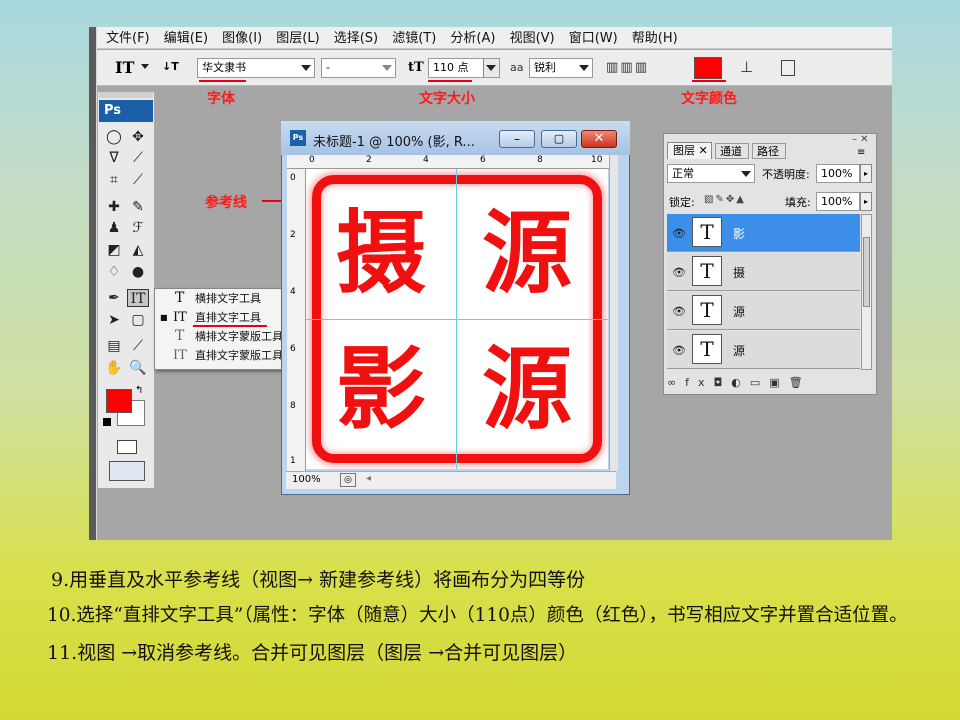 The width and height of the screenshot is (960, 720). I want to click on marquee-tool-icon: ◯, so click(114, 137).